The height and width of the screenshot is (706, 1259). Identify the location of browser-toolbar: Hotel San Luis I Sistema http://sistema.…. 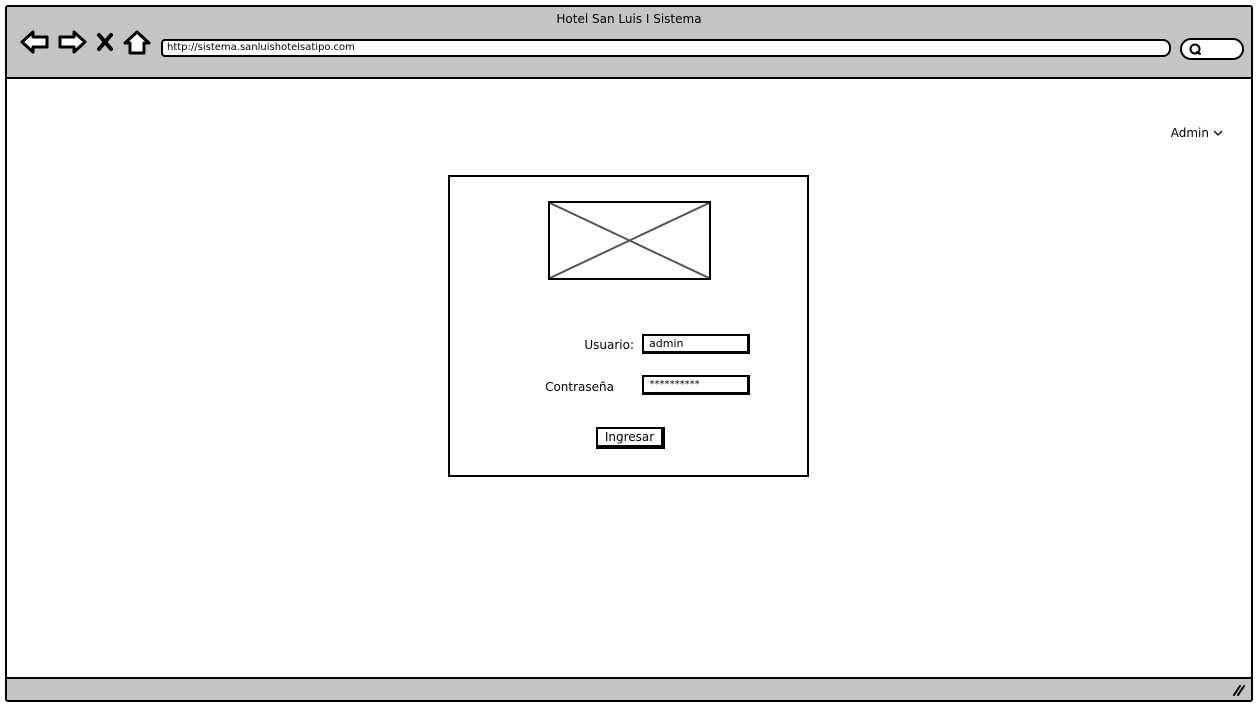
(629, 43).